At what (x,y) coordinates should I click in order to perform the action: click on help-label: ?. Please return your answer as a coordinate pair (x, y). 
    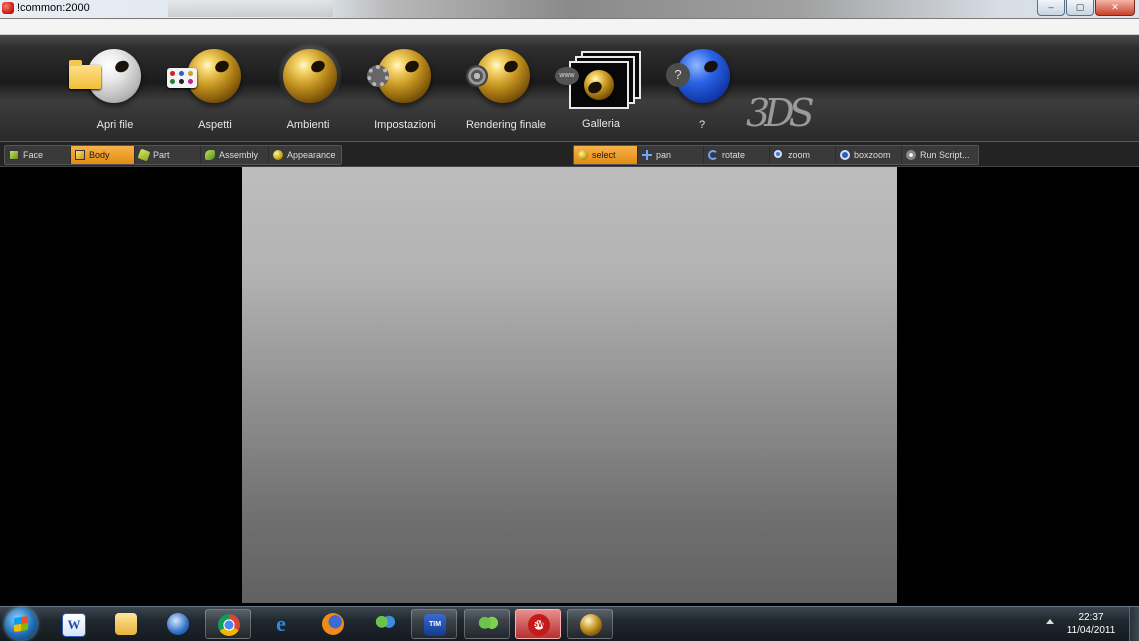
    Looking at the image, I should click on (702, 125).